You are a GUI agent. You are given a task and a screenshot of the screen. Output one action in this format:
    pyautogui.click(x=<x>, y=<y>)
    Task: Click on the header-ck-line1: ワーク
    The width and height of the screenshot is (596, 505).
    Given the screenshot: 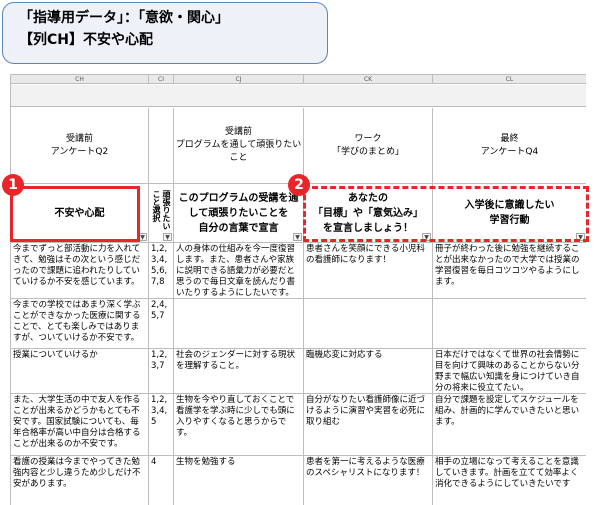 What is the action you would take?
    pyautogui.click(x=368, y=138)
    